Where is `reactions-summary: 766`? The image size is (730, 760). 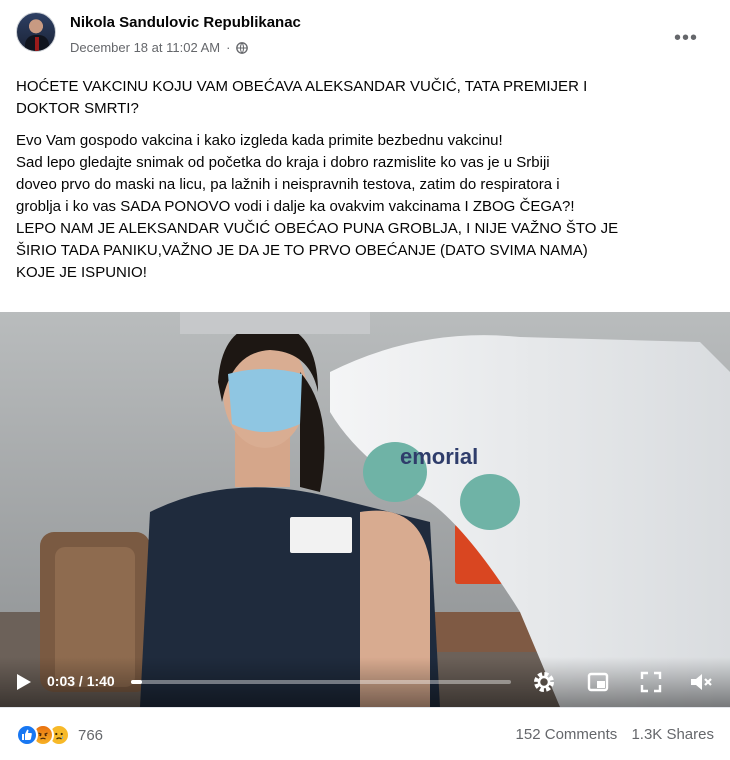
reactions-summary: 766 is located at coordinates (59, 735).